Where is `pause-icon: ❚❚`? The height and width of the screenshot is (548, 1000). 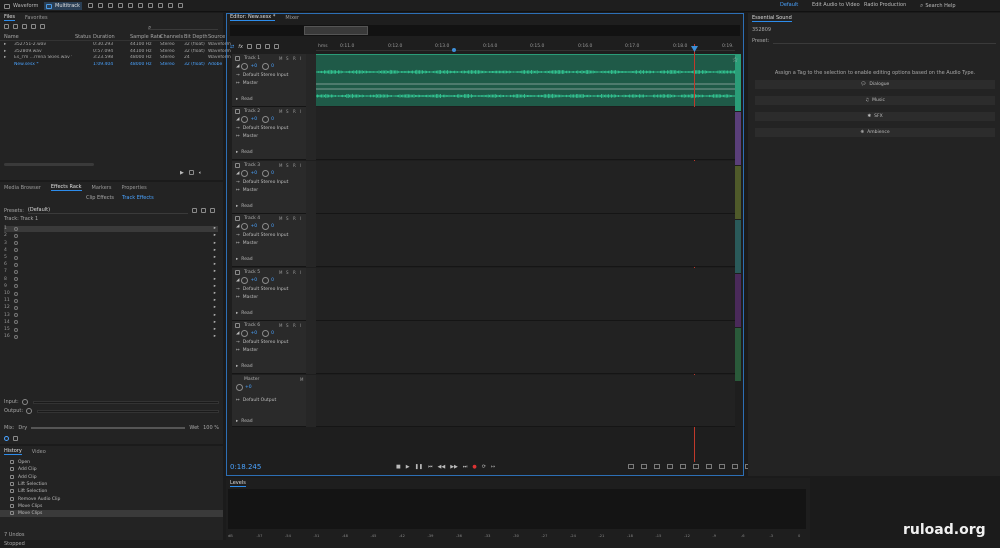
pause-icon: ❚❚ is located at coordinates (419, 467).